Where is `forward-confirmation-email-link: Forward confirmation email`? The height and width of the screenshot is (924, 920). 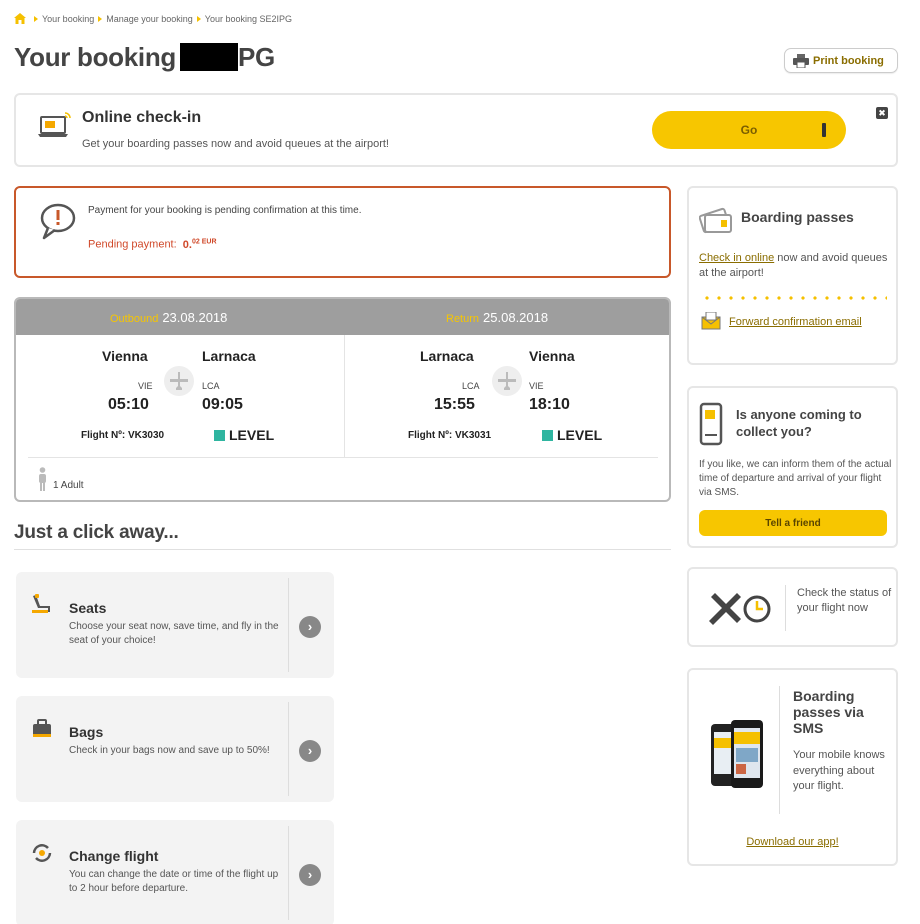 forward-confirmation-email-link: Forward confirmation email is located at coordinates (795, 322).